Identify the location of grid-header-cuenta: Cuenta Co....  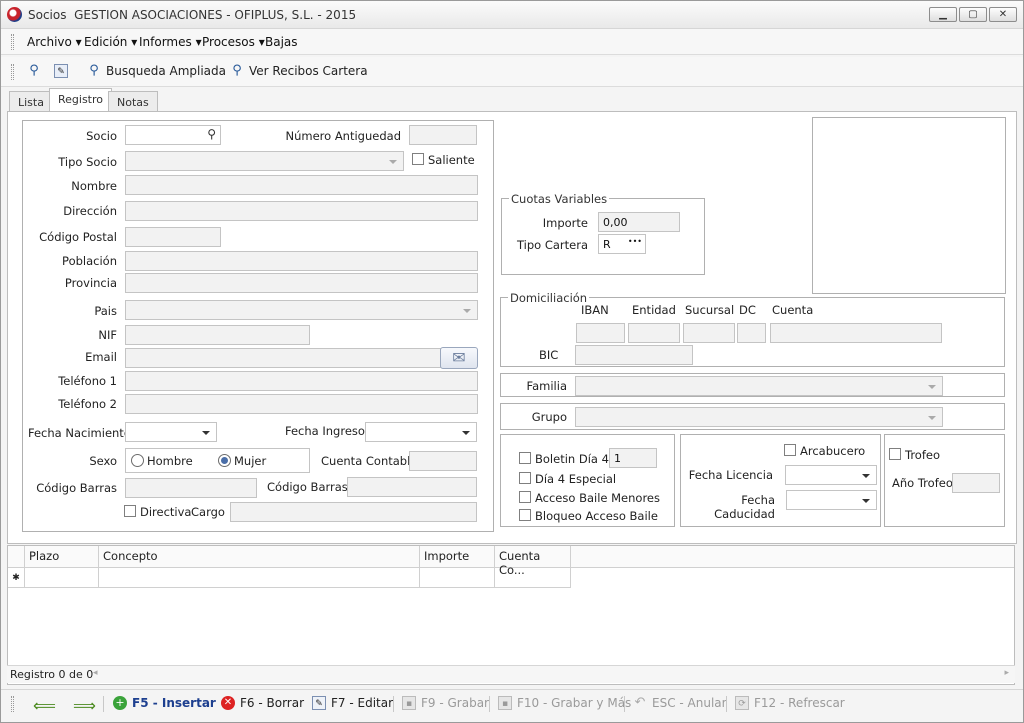
(533, 561).